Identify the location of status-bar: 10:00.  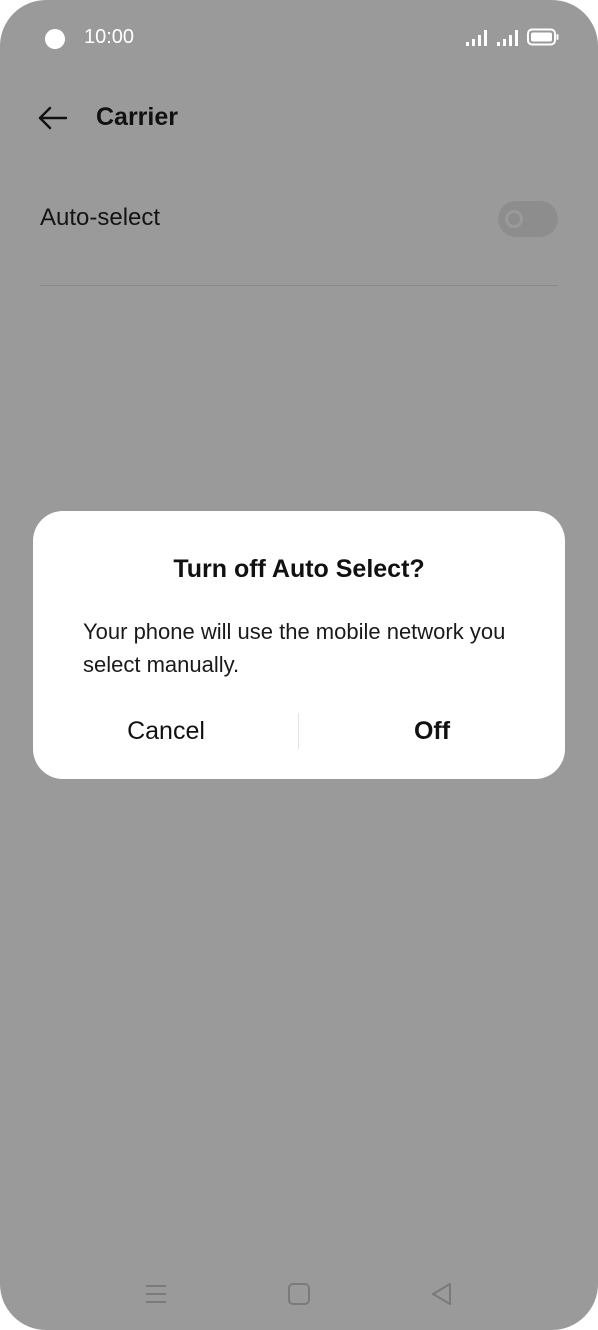
(299, 38).